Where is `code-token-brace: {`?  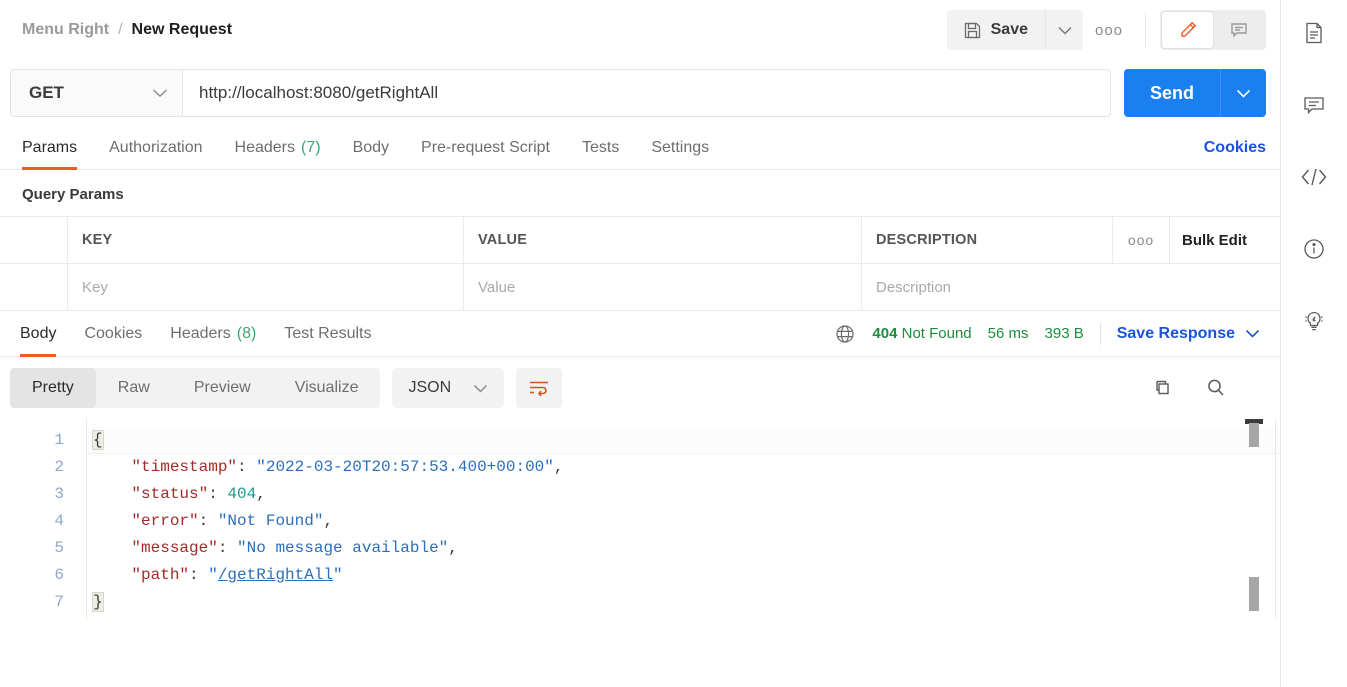
code-token-brace: { is located at coordinates (98, 440).